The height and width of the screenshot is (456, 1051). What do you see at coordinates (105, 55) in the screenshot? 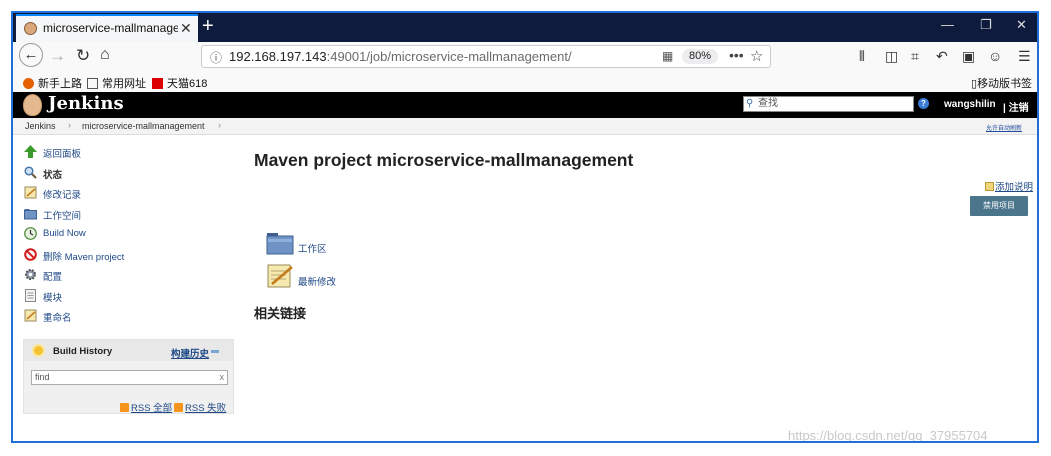
I see `home-button: ⌂` at bounding box center [105, 55].